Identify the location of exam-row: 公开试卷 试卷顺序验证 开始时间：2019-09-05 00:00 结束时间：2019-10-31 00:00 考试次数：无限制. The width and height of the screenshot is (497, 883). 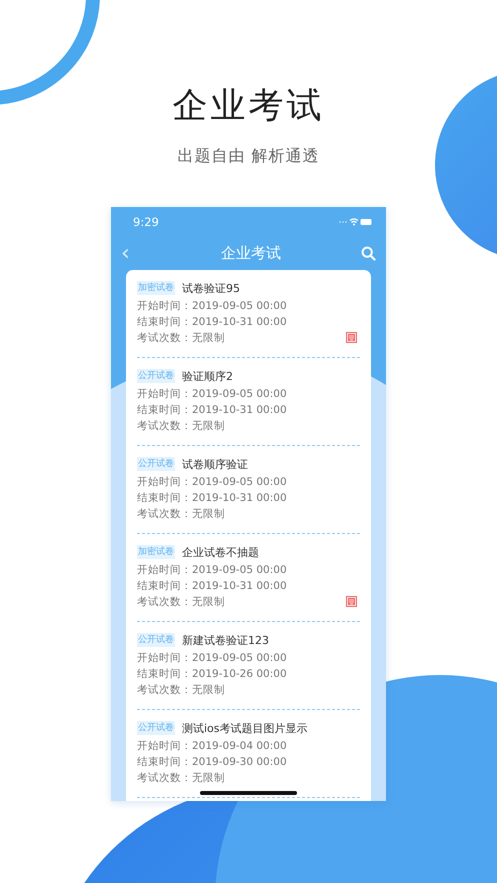
(248, 495).